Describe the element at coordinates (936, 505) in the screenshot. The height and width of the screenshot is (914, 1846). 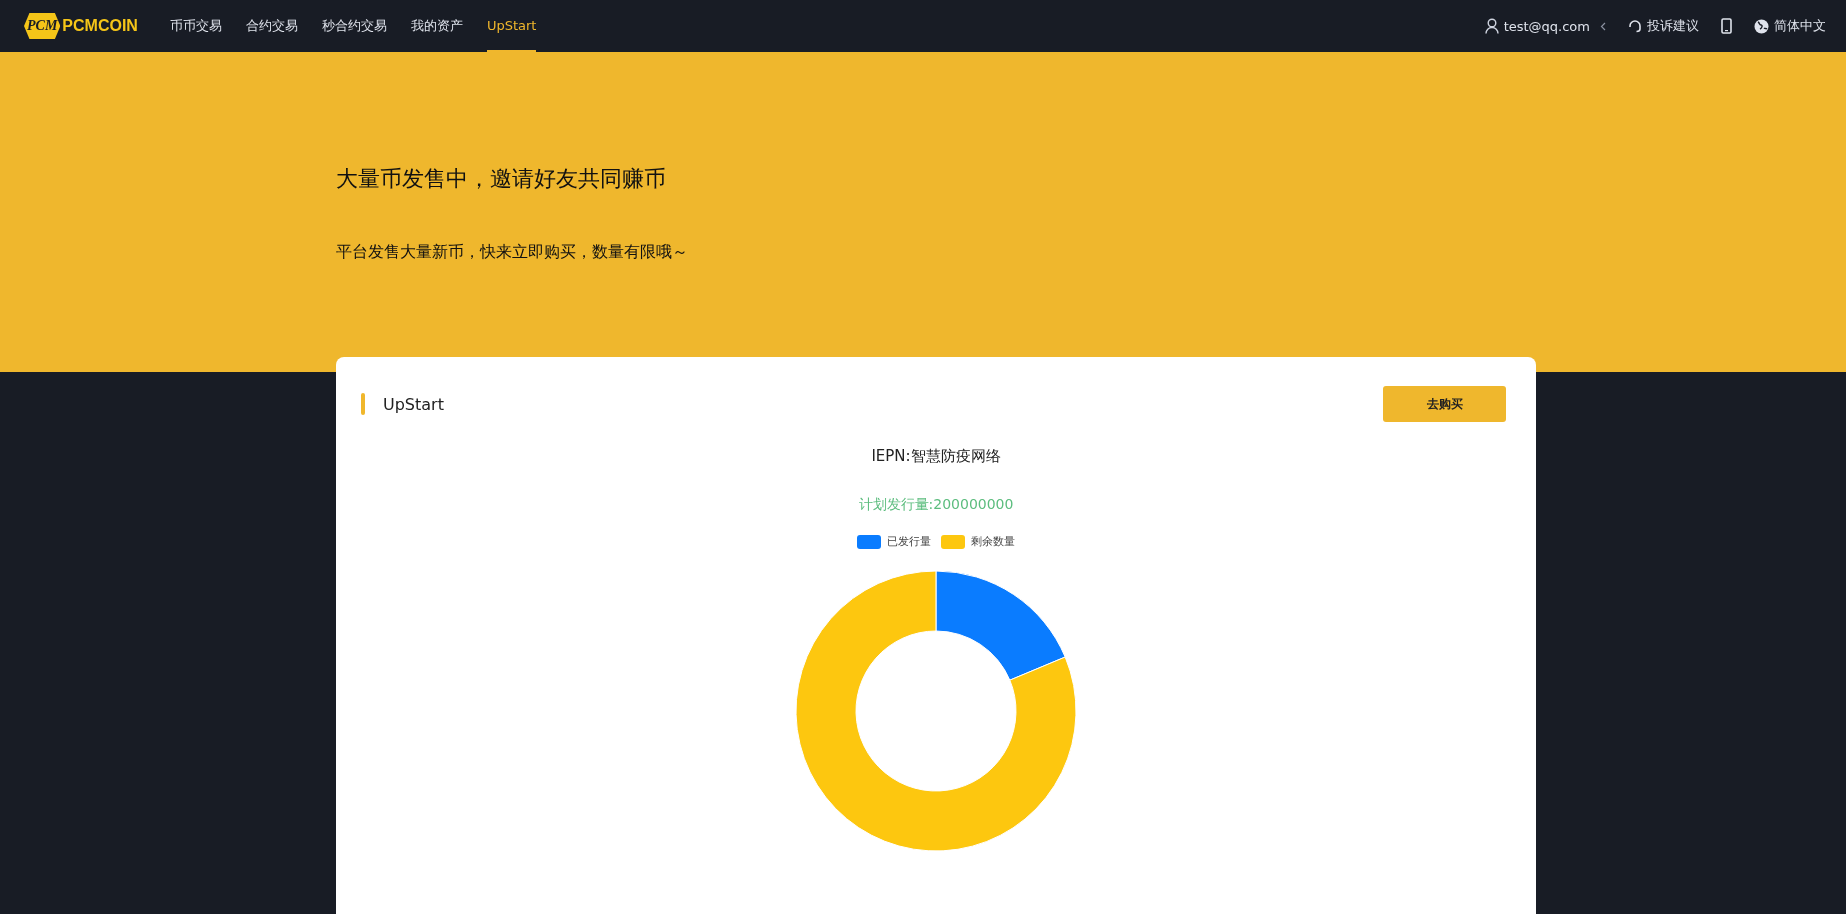
I see `planned-supply-text: 计划发行量:200000000` at that location.